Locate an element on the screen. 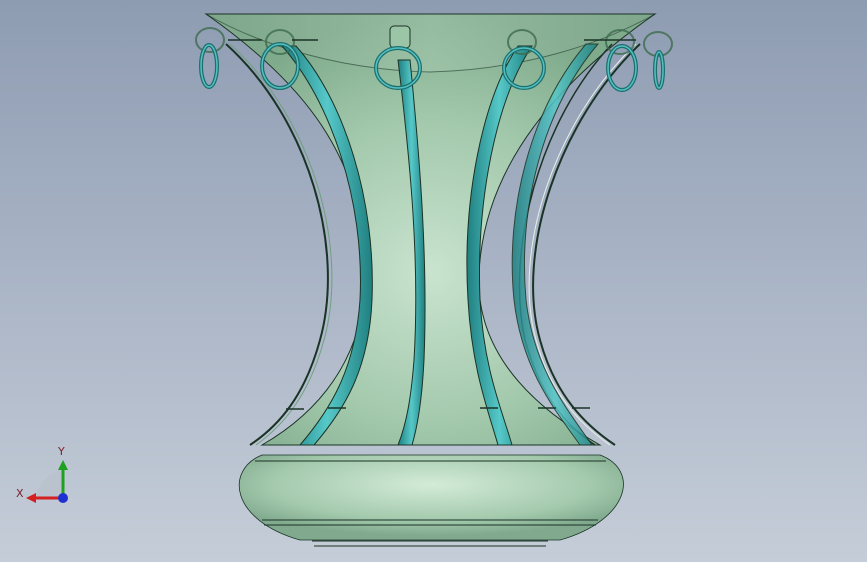  ring-1-holder is located at coordinates (210, 40).